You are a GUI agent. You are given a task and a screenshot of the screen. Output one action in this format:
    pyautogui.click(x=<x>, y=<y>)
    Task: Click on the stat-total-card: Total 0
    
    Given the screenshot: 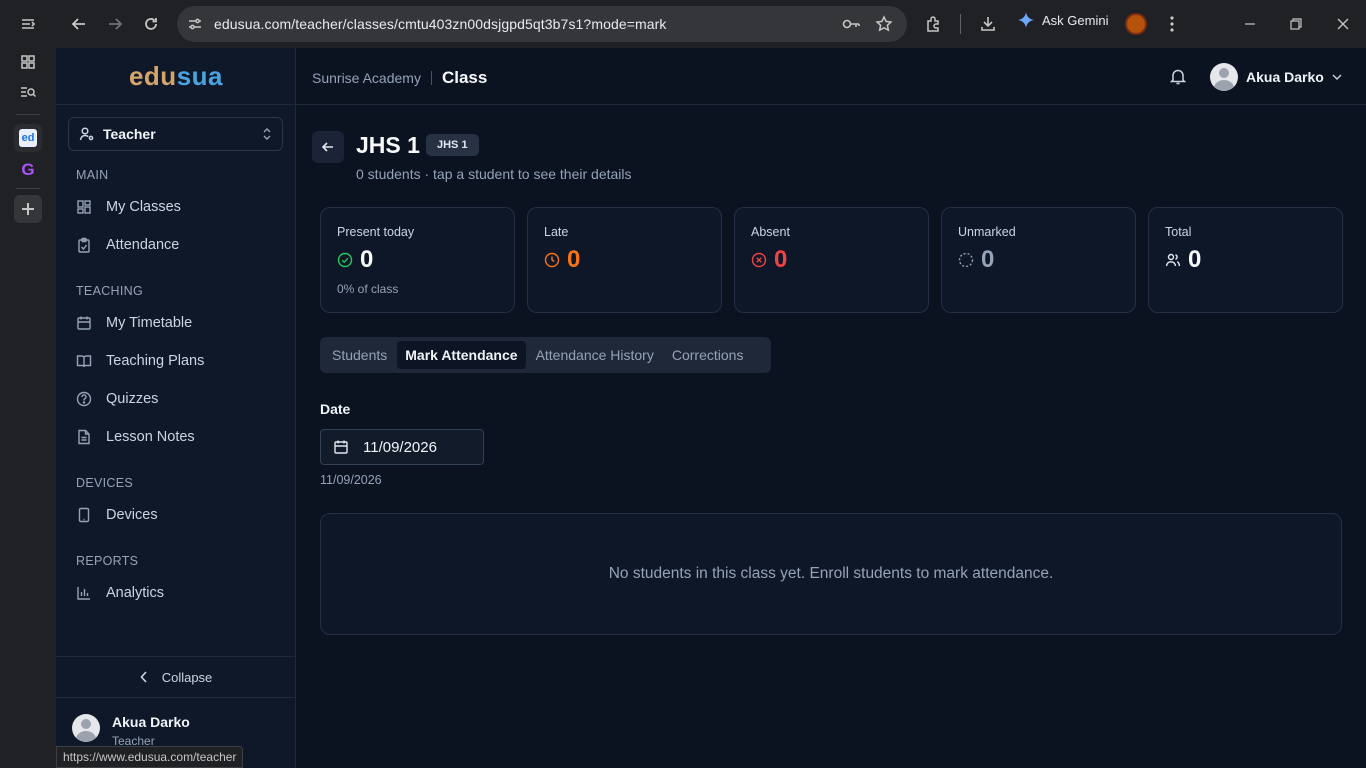 What is the action you would take?
    pyautogui.click(x=1245, y=260)
    